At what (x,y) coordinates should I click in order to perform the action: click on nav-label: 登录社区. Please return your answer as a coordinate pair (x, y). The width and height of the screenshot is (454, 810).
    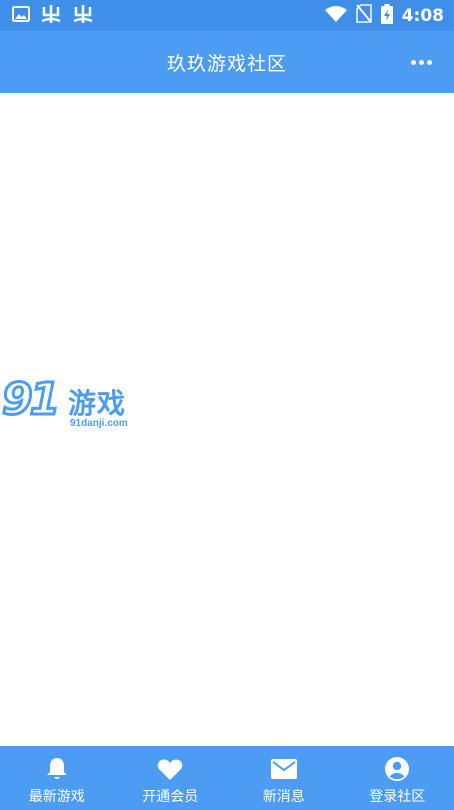
    Looking at the image, I should click on (397, 797).